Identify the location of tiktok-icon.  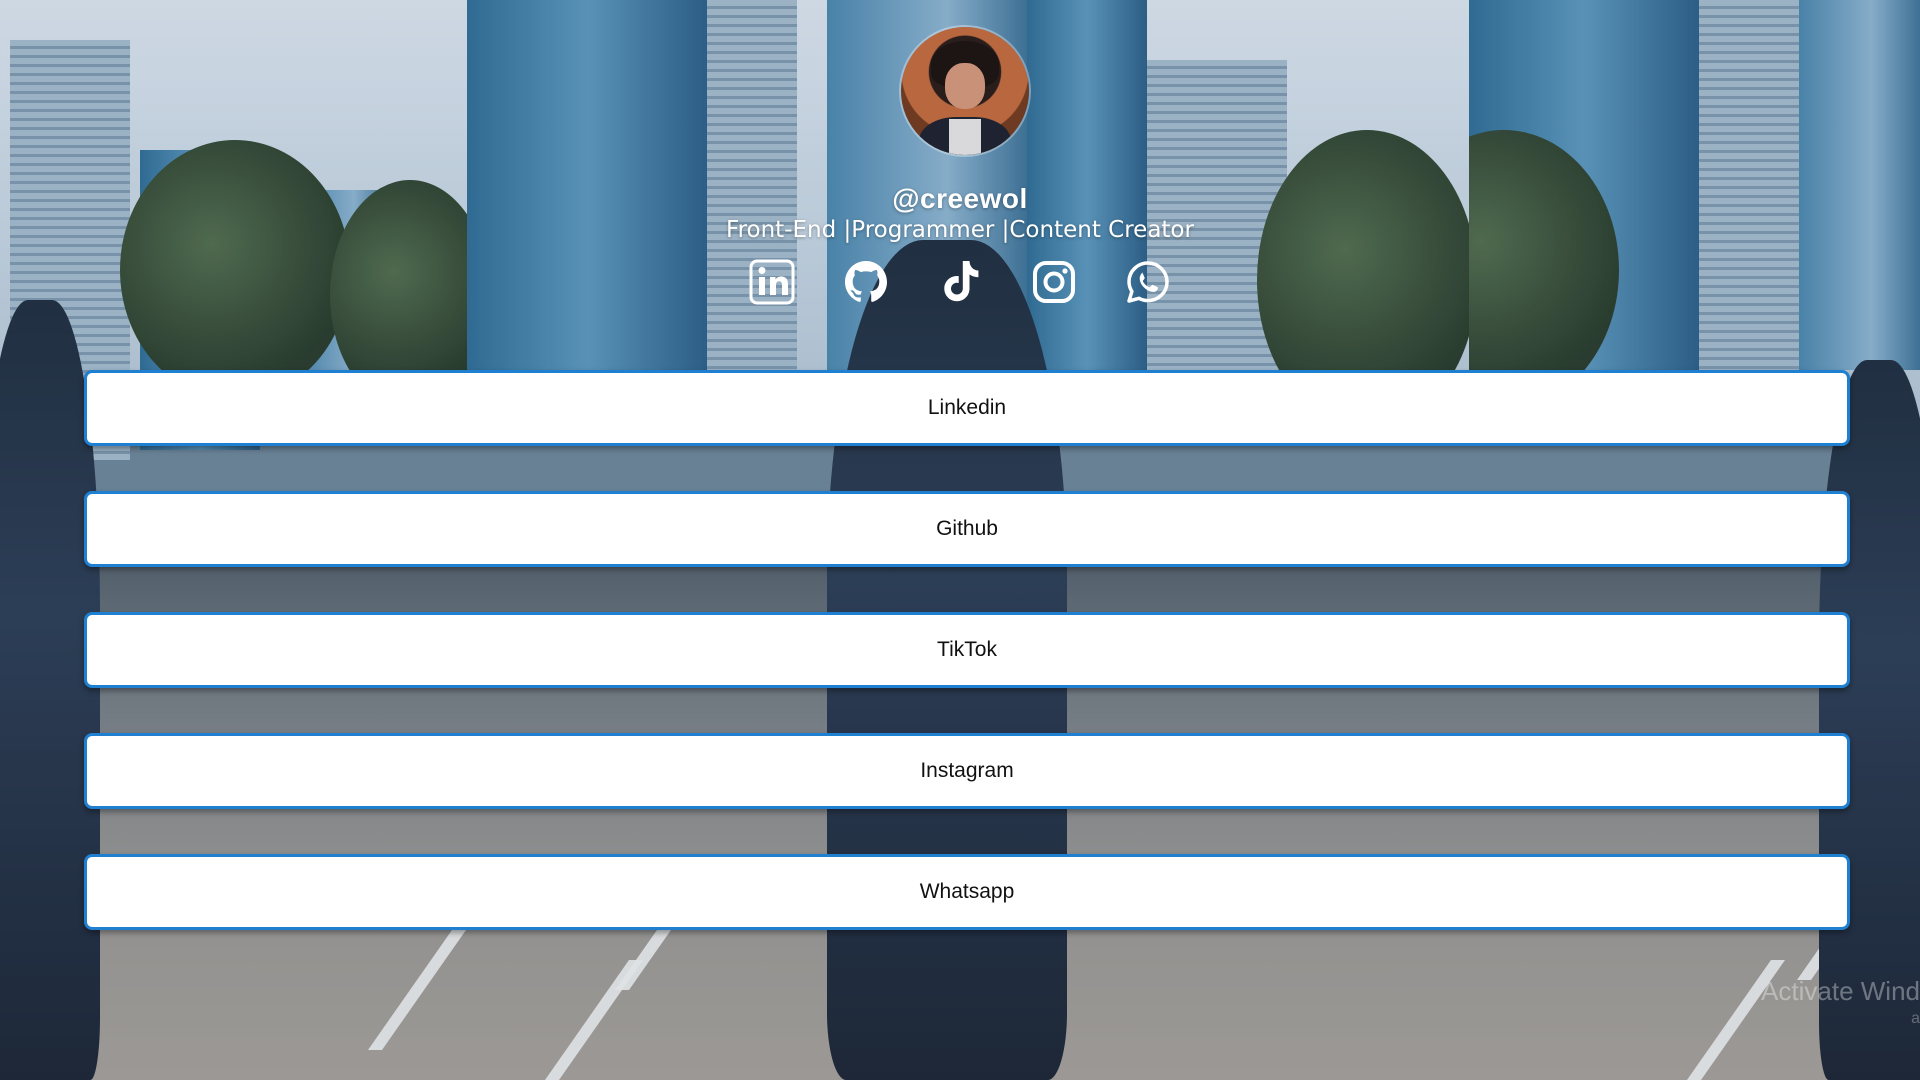
(960, 282).